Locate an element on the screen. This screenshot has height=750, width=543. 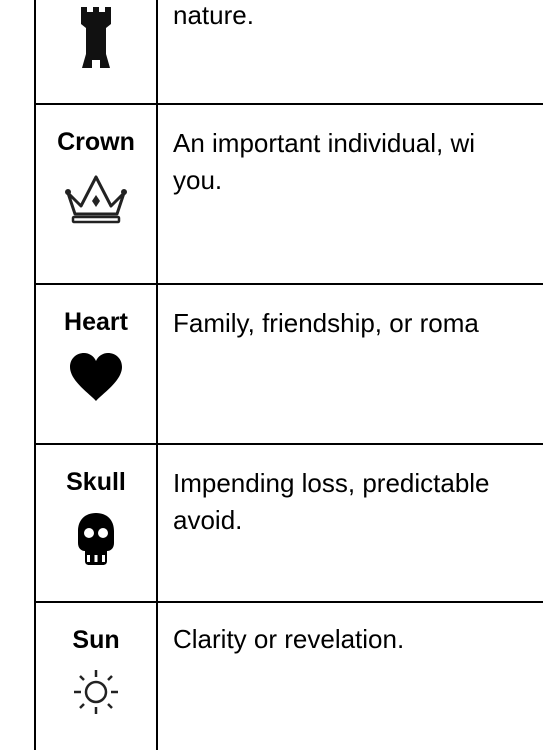
symbol-name: Sun is located at coordinates (96, 640).